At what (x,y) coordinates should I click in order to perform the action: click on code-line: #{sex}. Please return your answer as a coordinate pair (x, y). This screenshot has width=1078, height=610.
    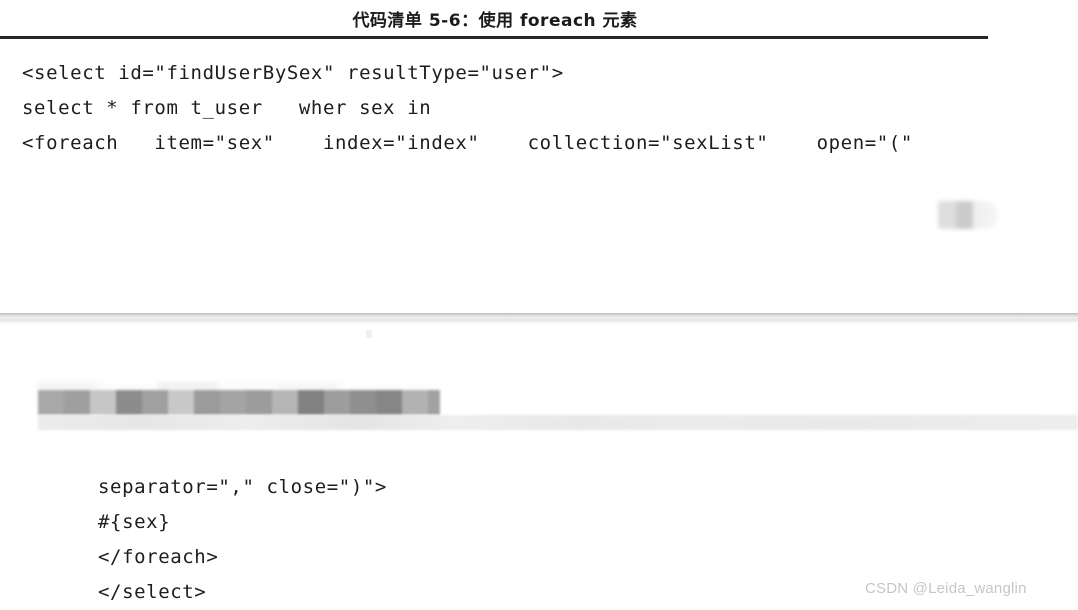
    Looking at the image, I should click on (134, 522).